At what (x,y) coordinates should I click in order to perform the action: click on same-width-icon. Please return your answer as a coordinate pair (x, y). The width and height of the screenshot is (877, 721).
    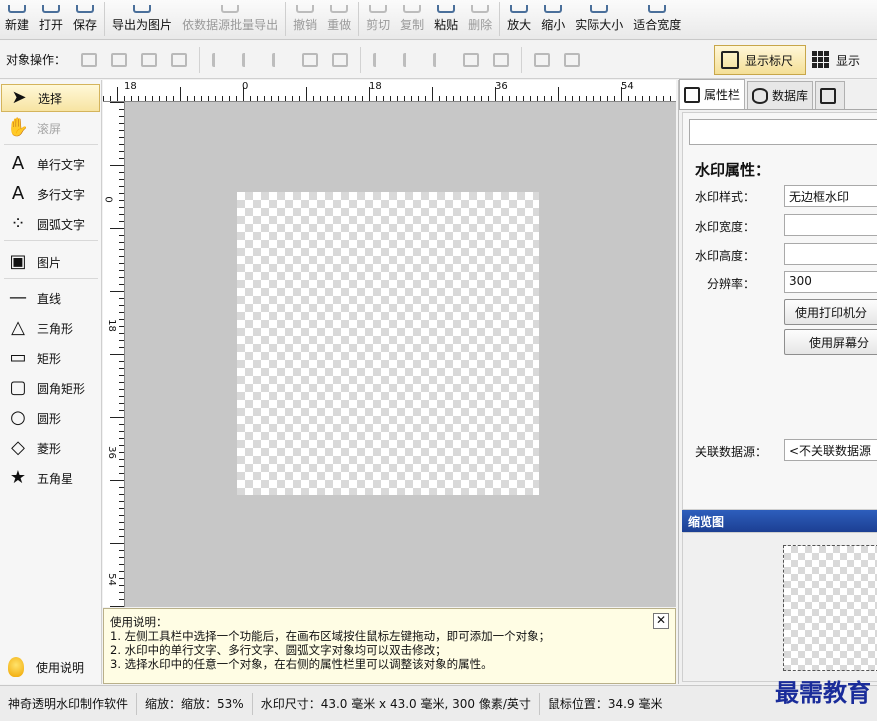
    Looking at the image, I should click on (340, 60).